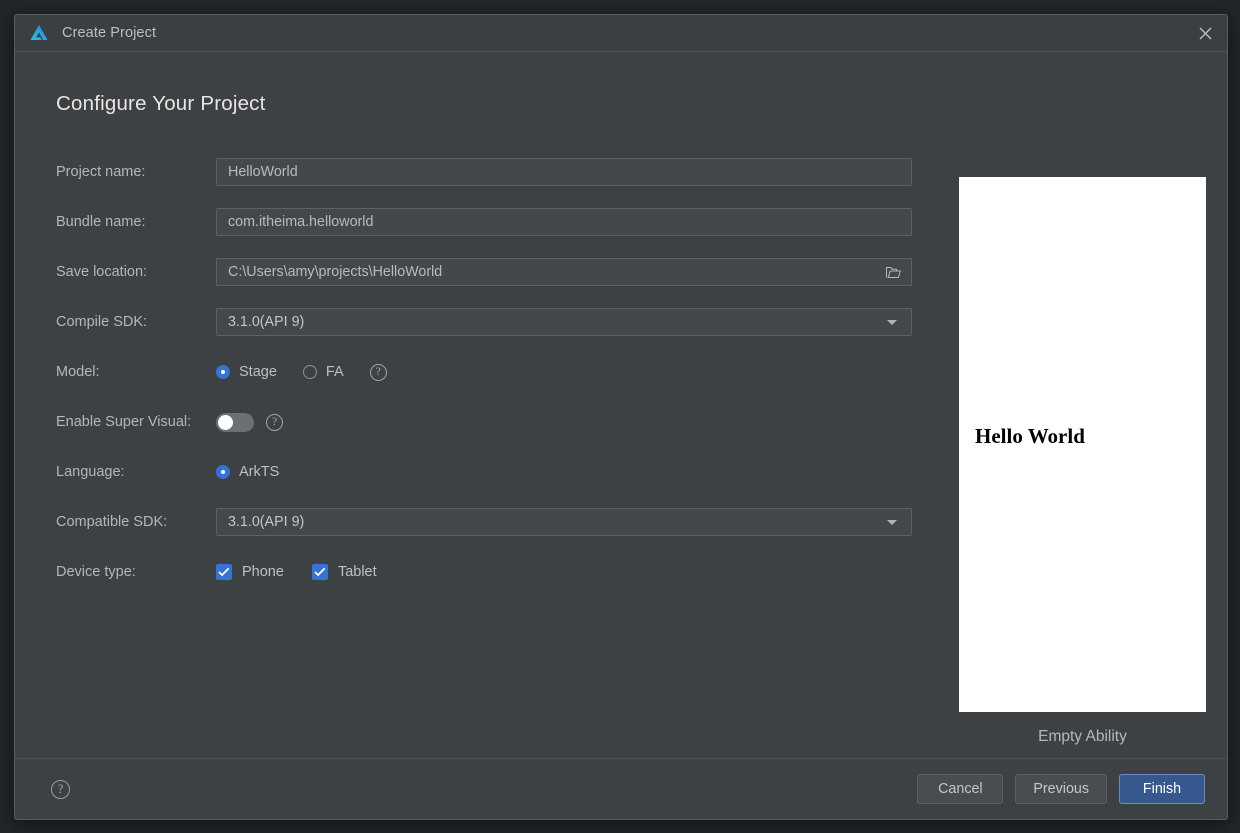  What do you see at coordinates (486, 572) in the screenshot?
I see `form-row-device-type: Device type: Phone Tablet` at bounding box center [486, 572].